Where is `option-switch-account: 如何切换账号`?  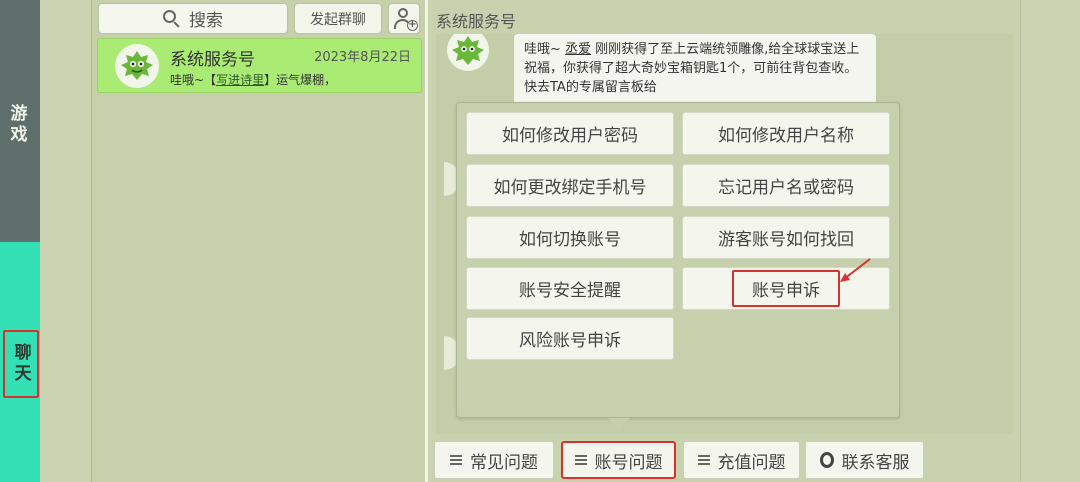
option-switch-account: 如何切换账号 is located at coordinates (570, 237).